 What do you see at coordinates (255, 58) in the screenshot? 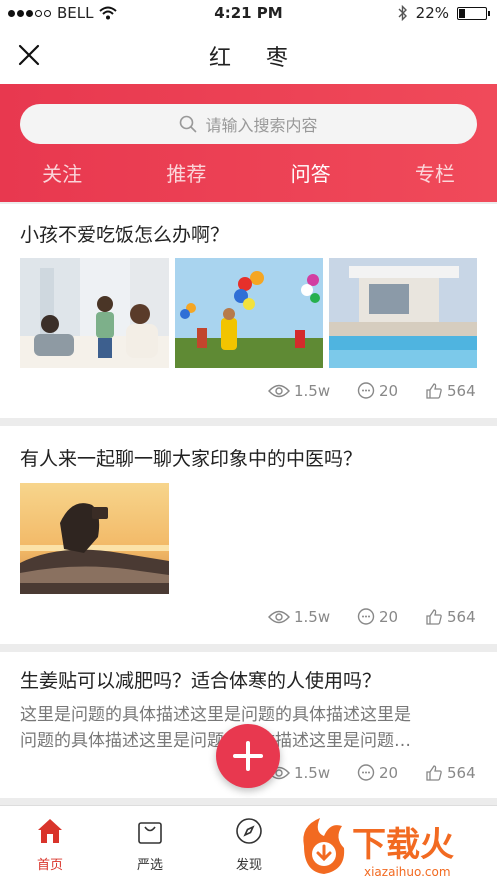
I see `page-title: 红 枣` at bounding box center [255, 58].